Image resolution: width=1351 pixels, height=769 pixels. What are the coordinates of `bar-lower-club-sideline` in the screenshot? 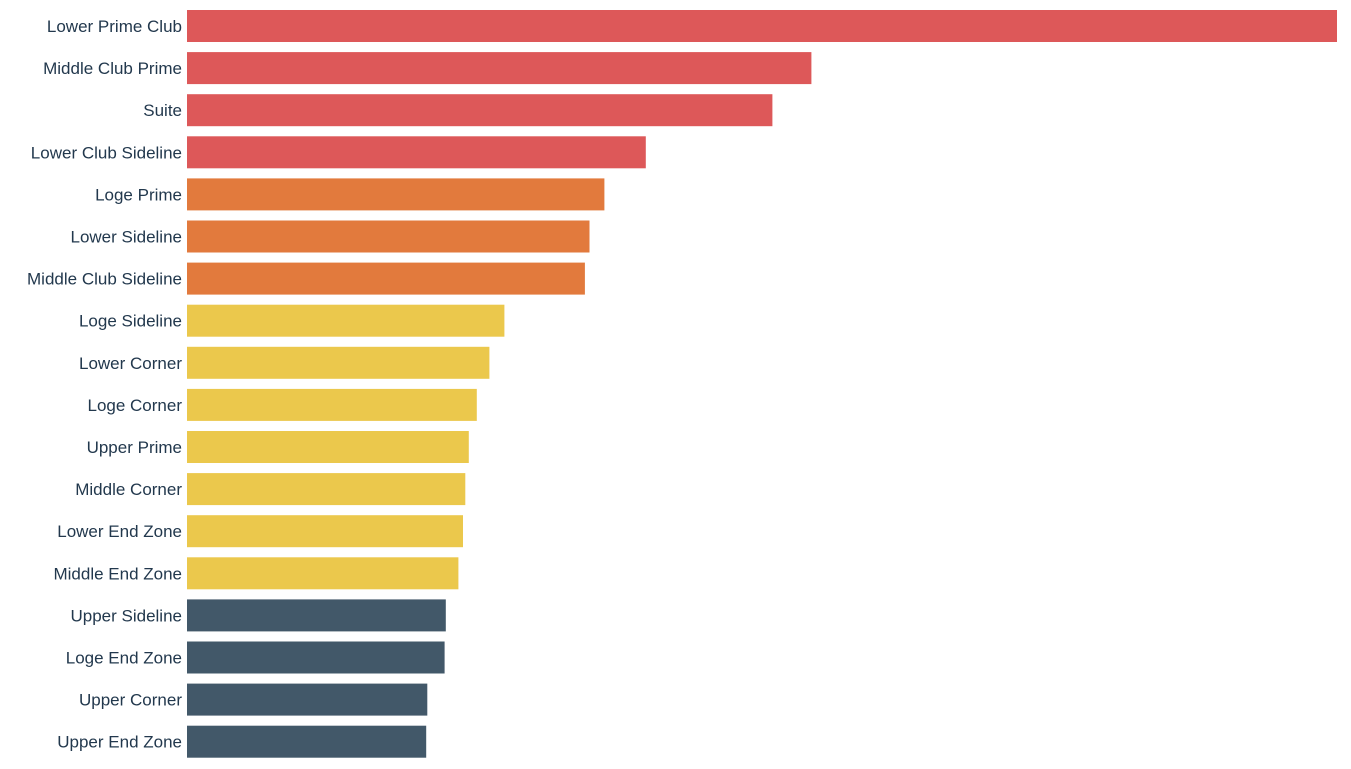 It's located at (416, 152).